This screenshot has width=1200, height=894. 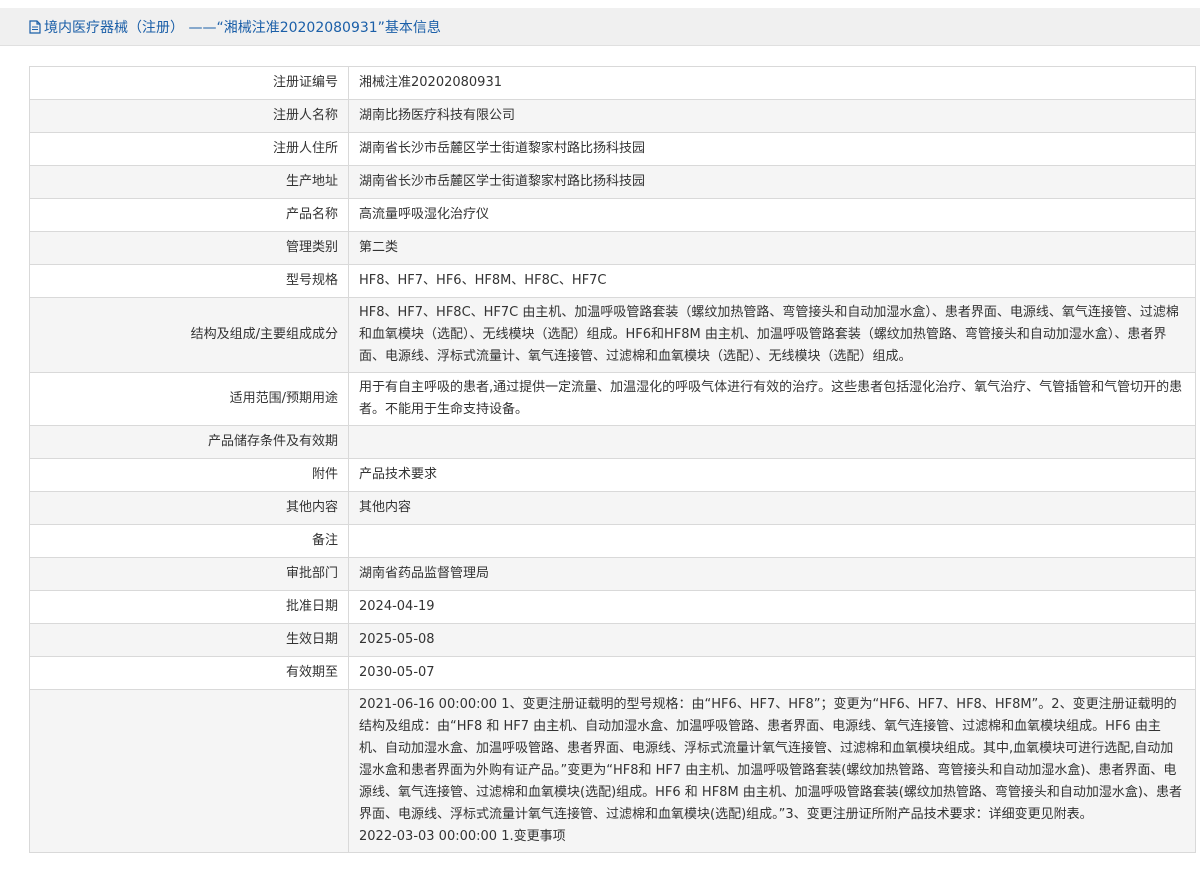 I want to click on row-label: 结构及组成/主要组成成分, so click(x=189, y=335).